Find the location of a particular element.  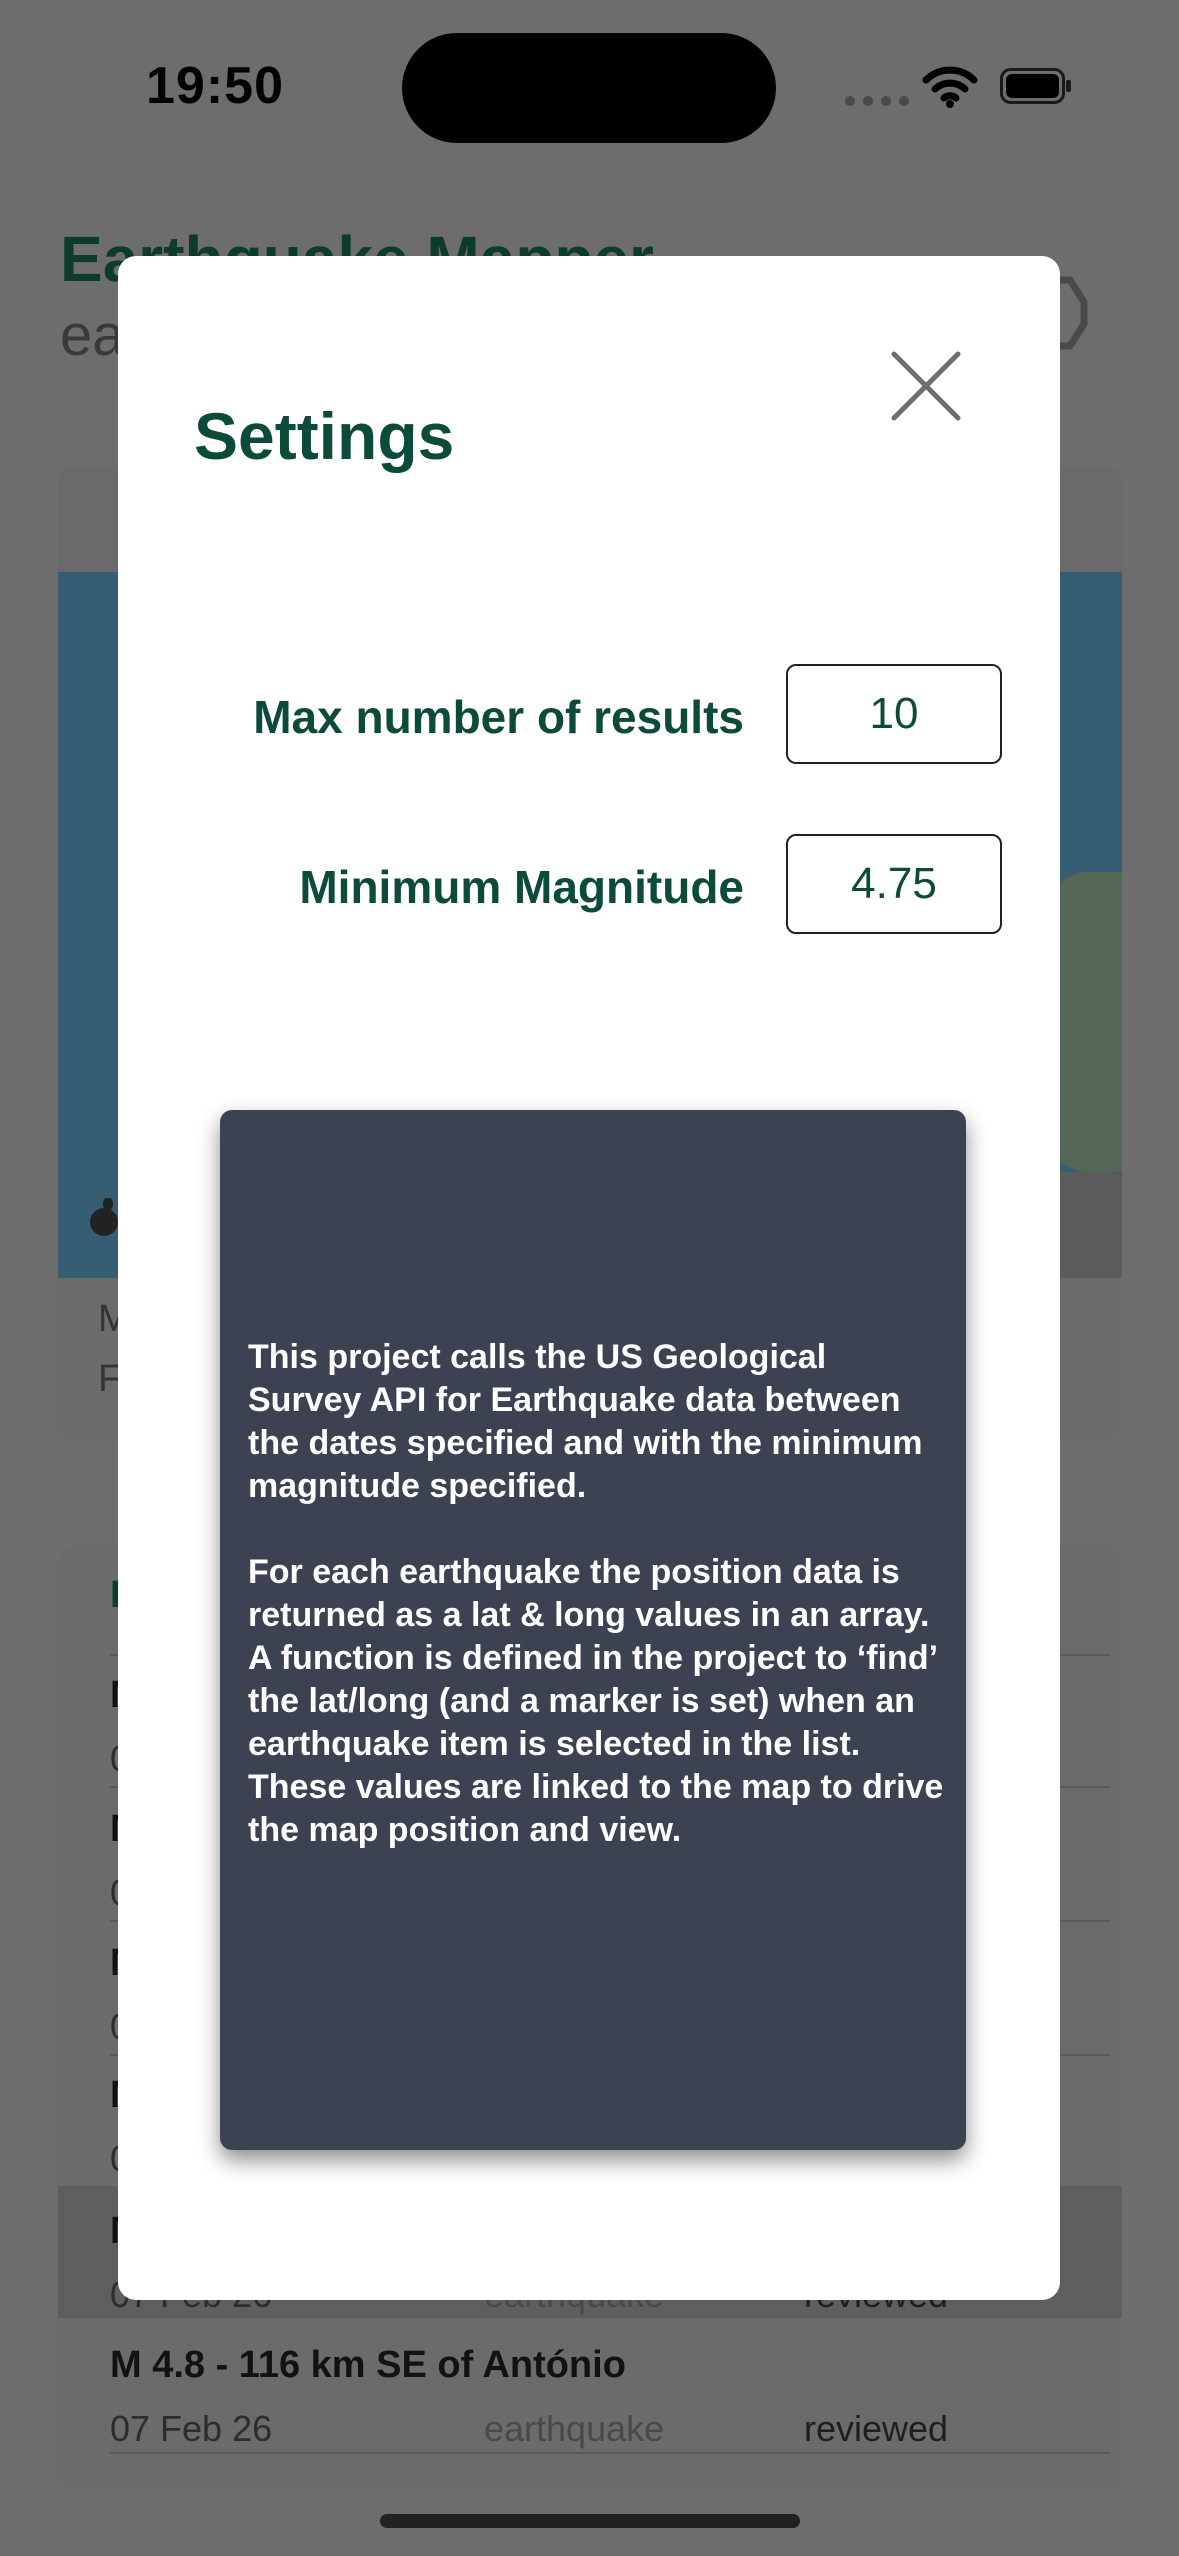

earthquake-status: reviewed is located at coordinates (876, 2428).